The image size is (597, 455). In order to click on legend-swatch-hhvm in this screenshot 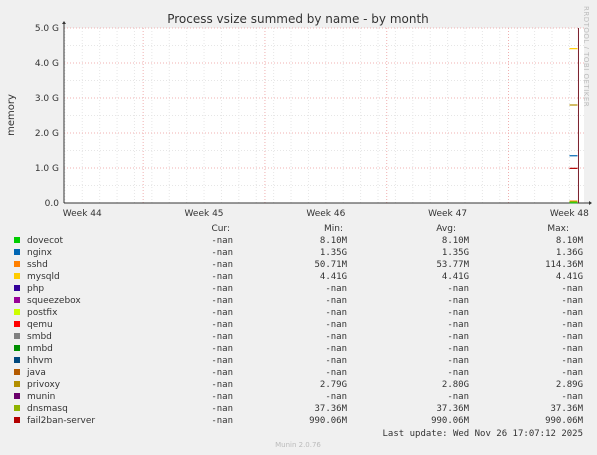, I will do `click(17, 360)`.